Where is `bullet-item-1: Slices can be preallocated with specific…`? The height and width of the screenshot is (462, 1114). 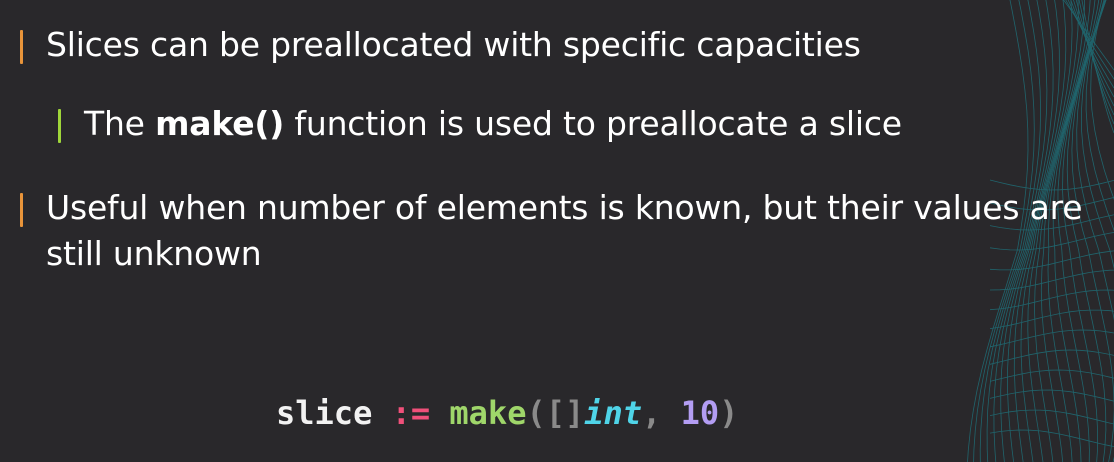
bullet-item-1: Slices can be preallocated with specific… is located at coordinates (440, 45).